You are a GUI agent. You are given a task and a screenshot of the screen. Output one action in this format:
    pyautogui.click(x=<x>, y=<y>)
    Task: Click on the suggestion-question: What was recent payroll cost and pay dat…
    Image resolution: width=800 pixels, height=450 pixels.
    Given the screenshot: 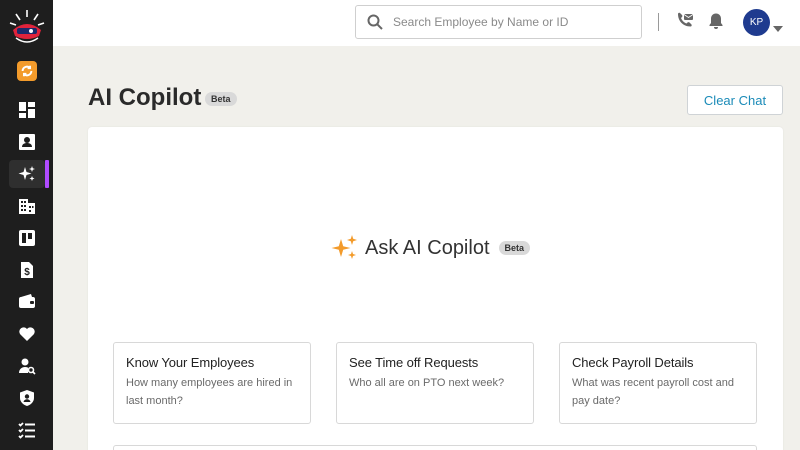 What is the action you would take?
    pyautogui.click(x=653, y=392)
    